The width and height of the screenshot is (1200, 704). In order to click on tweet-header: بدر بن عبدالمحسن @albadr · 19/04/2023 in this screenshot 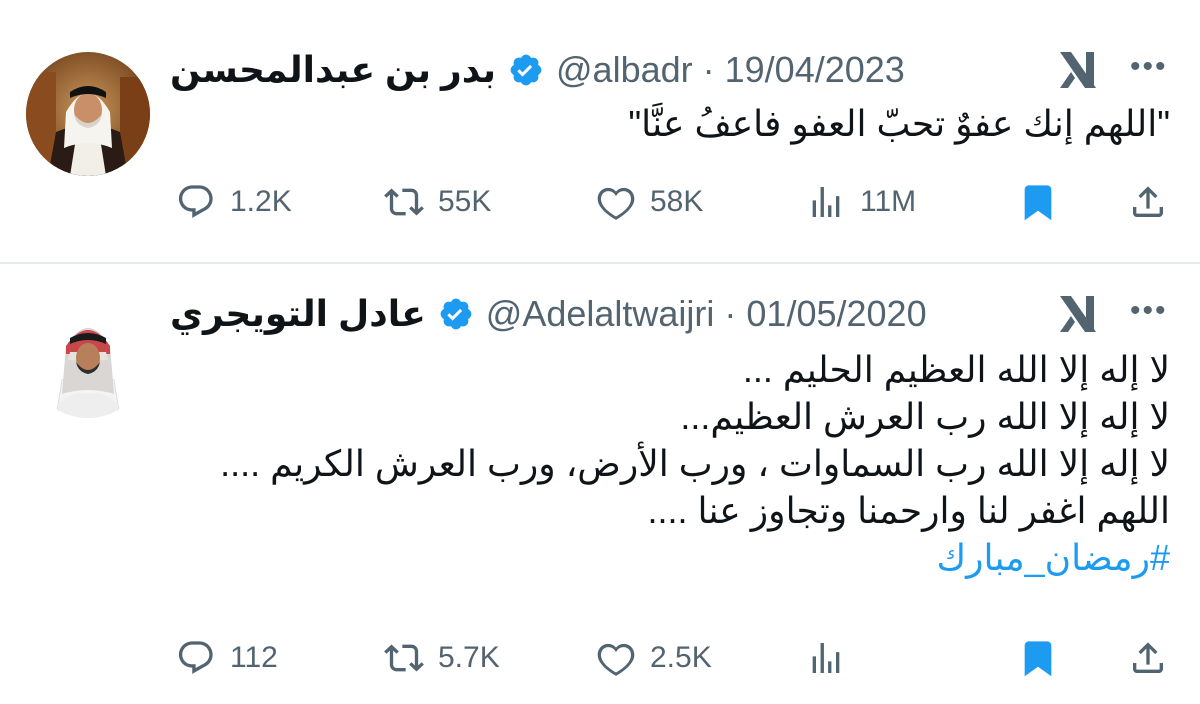, I will do `click(537, 70)`.